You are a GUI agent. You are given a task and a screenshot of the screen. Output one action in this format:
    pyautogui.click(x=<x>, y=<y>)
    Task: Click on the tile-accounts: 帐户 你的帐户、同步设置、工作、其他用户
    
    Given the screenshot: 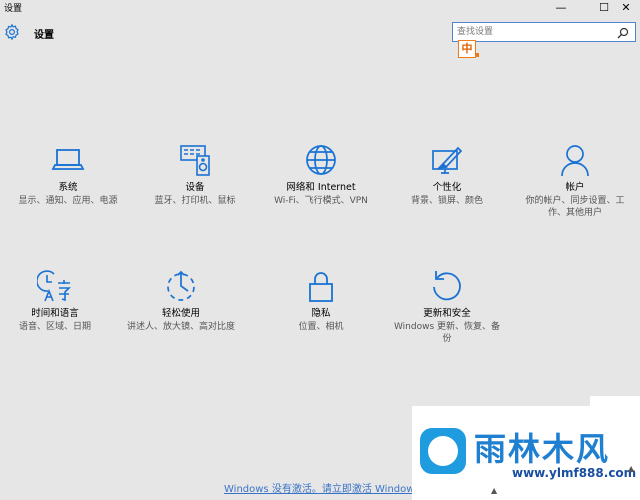 What is the action you would take?
    pyautogui.click(x=575, y=180)
    